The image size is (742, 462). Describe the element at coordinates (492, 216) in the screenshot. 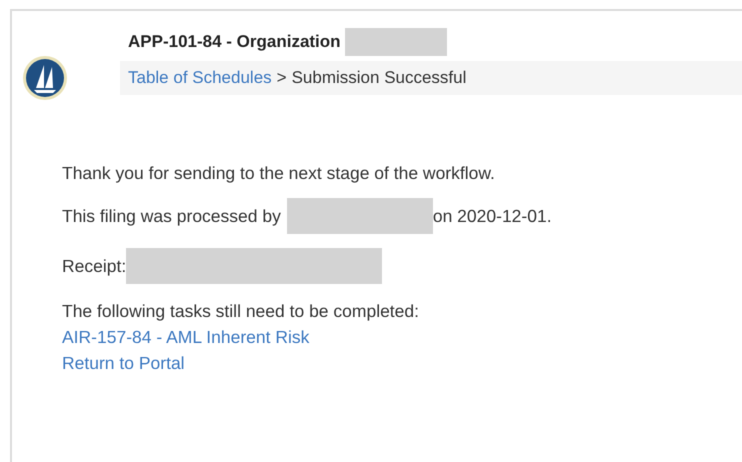

I see `processed-date-text: on 2020-12-01.` at that location.